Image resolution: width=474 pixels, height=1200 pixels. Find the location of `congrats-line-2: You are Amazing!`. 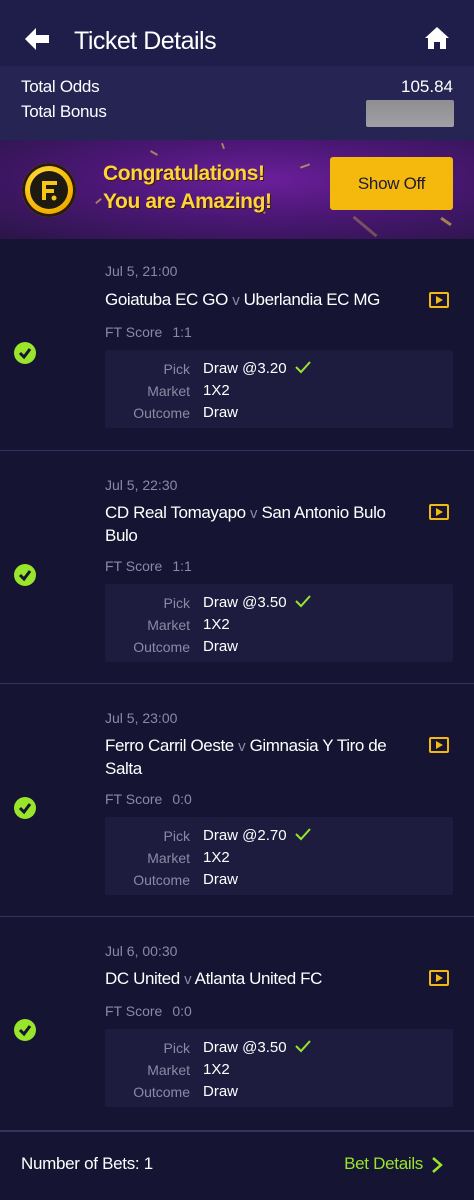

congrats-line-2: You are Amazing! is located at coordinates (187, 201).